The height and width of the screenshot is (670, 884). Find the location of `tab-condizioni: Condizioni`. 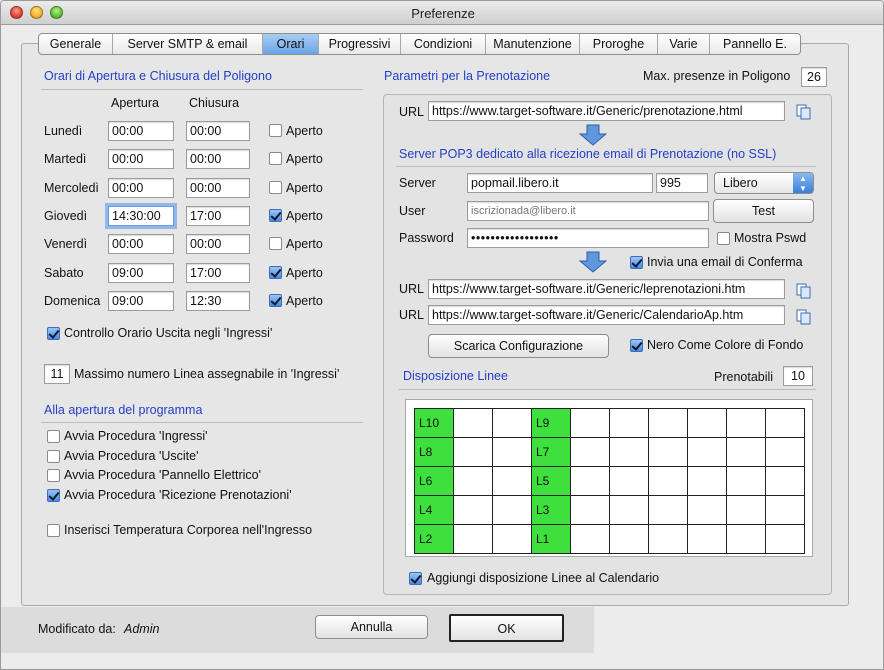

tab-condizioni: Condizioni is located at coordinates (443, 44).